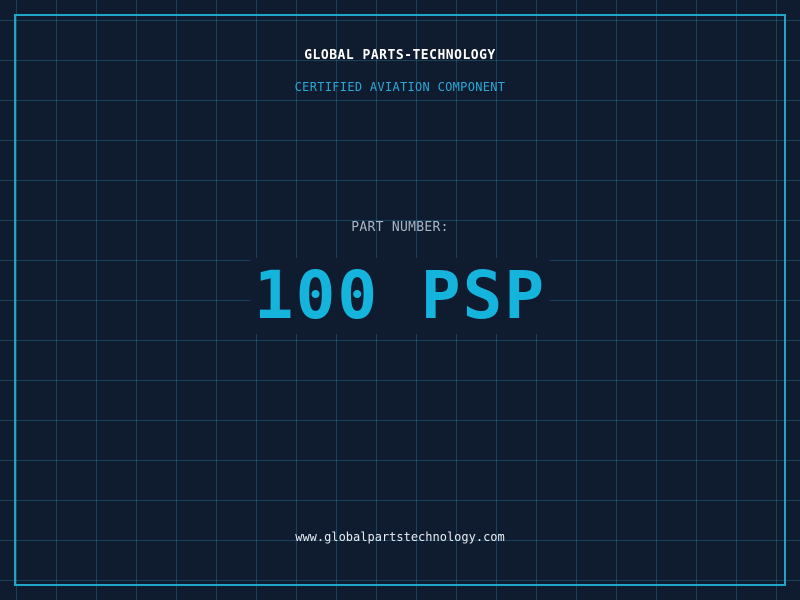 The height and width of the screenshot is (600, 800). I want to click on part-number-value: 100 PSP, so click(400, 296).